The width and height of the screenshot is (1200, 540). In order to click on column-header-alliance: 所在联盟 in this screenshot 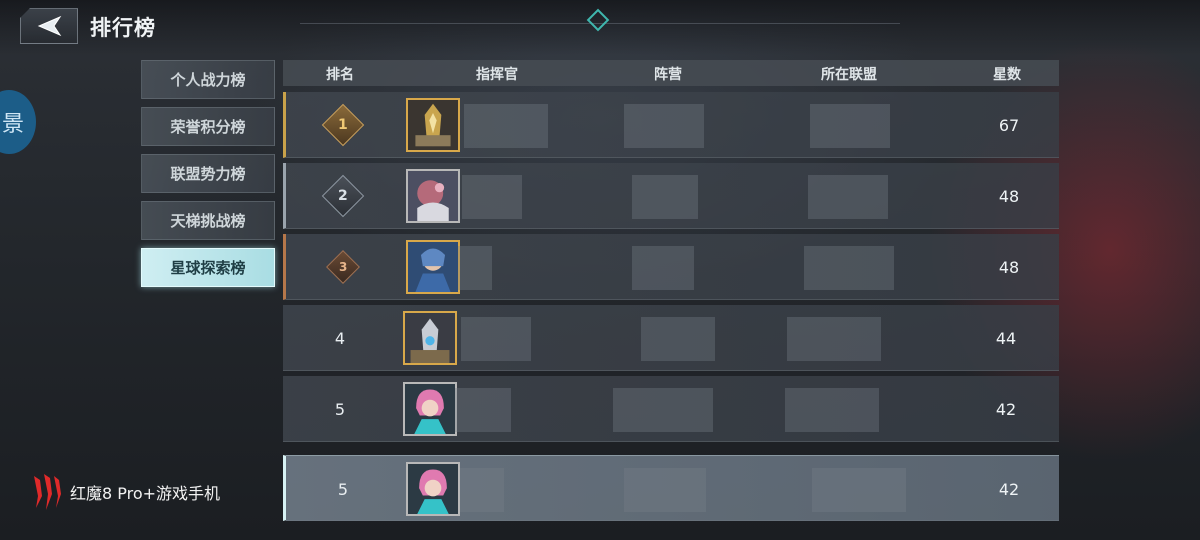, I will do `click(849, 75)`.